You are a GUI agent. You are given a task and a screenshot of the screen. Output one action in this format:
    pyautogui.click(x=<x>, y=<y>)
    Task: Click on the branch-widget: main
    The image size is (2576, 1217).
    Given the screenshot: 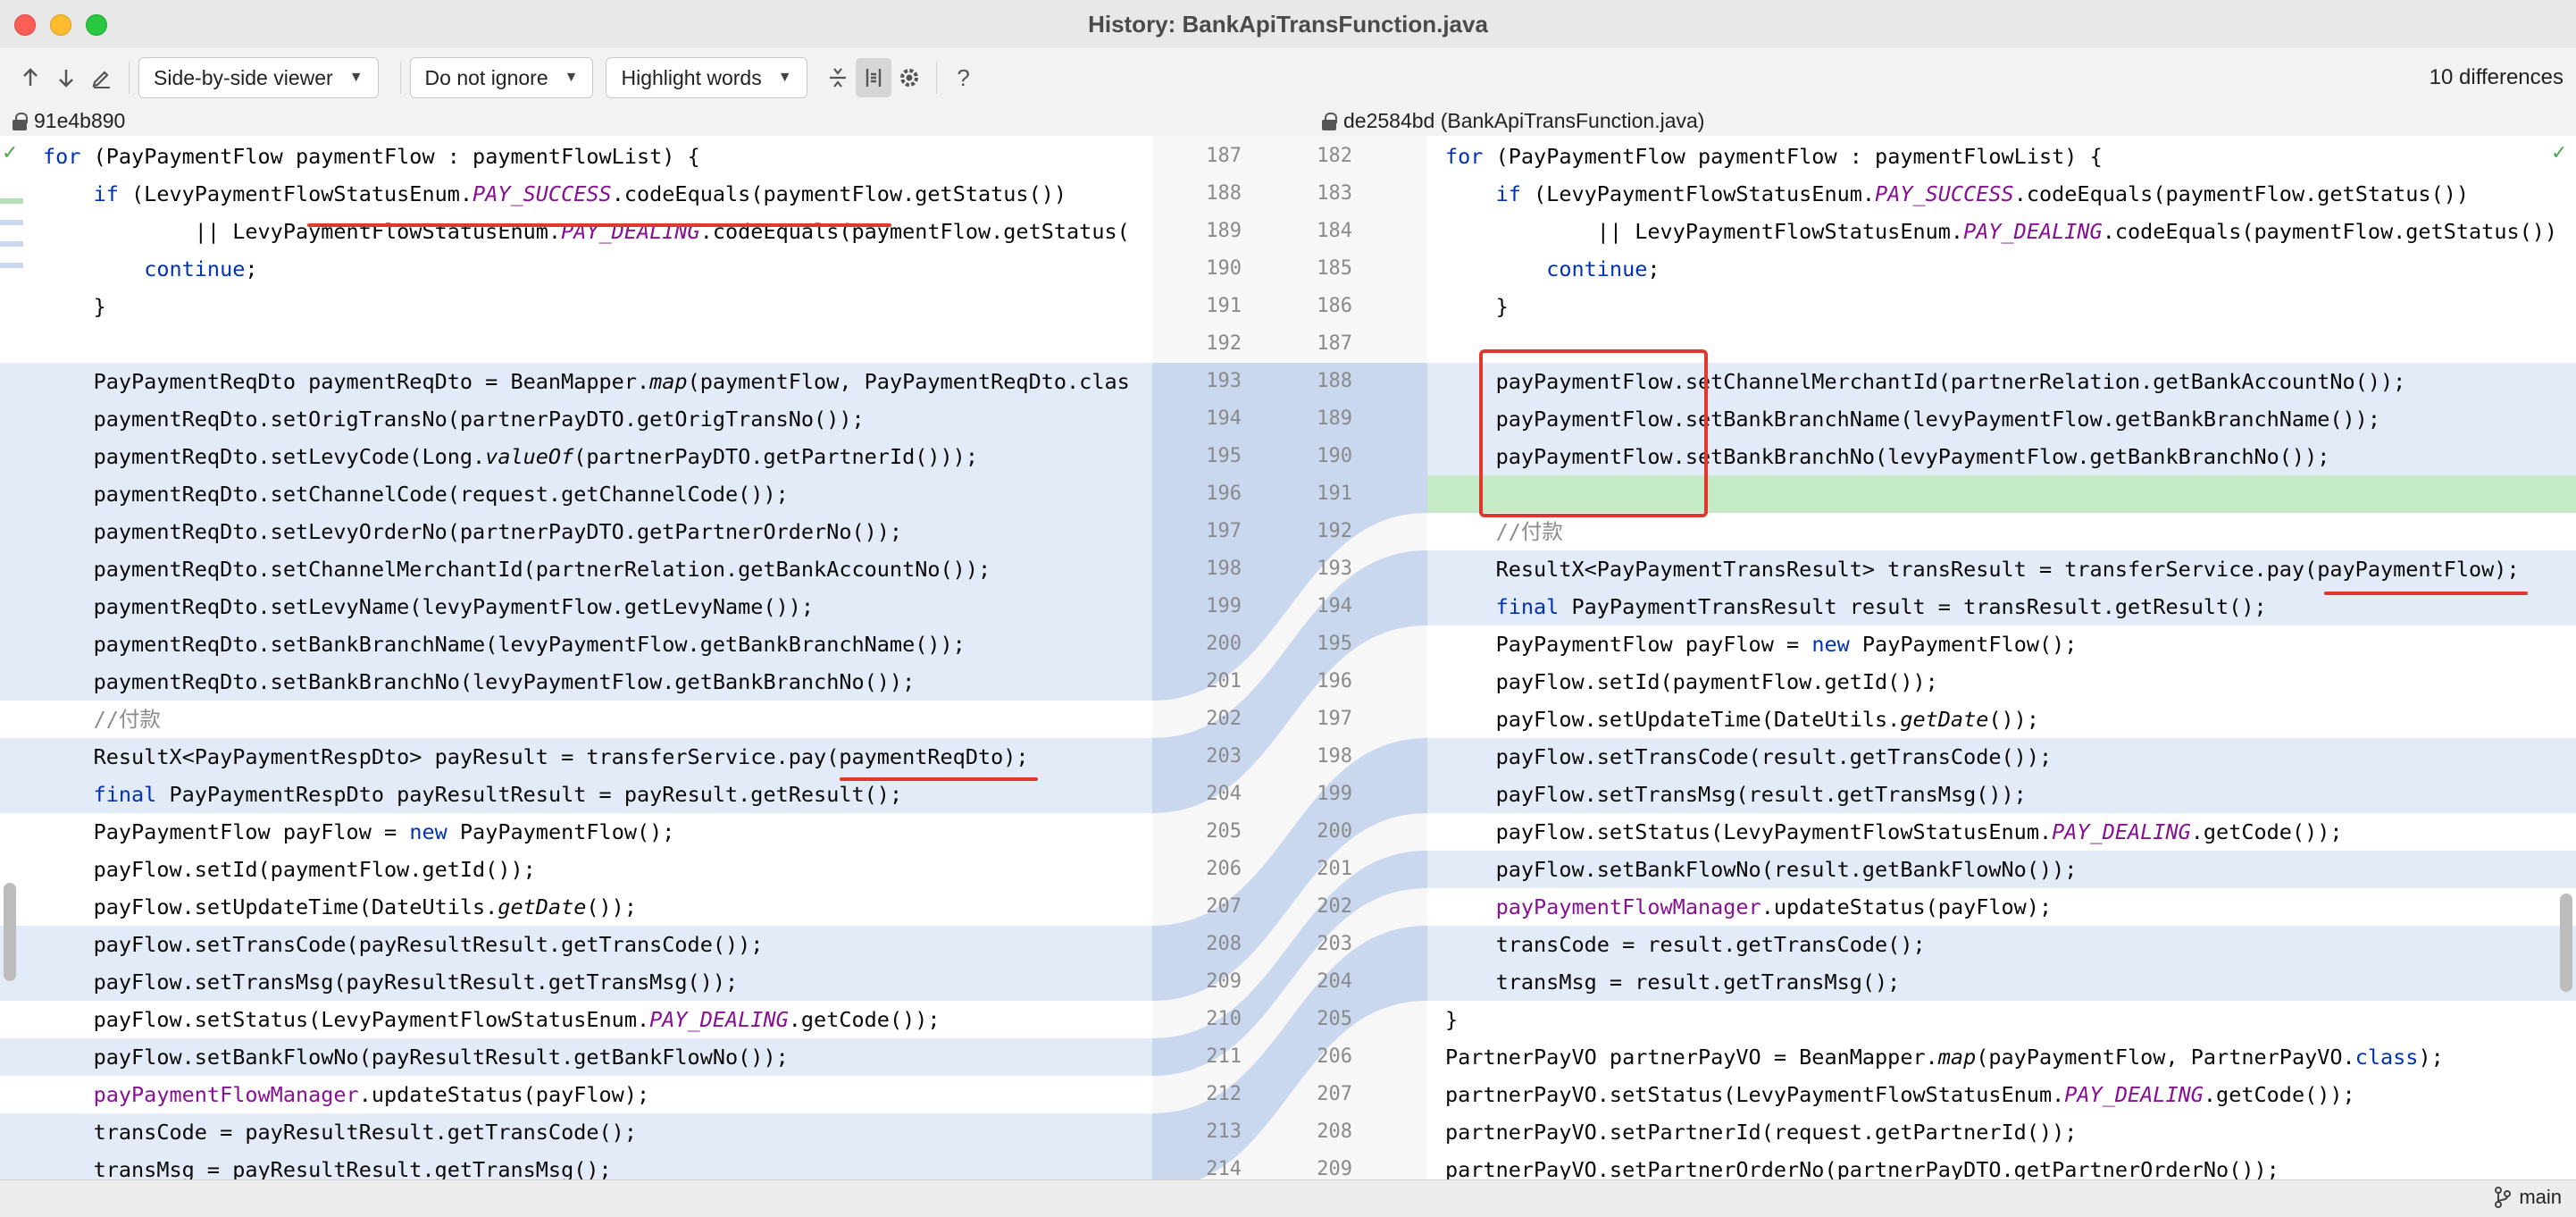 What is the action you would take?
    pyautogui.click(x=2528, y=1197)
    